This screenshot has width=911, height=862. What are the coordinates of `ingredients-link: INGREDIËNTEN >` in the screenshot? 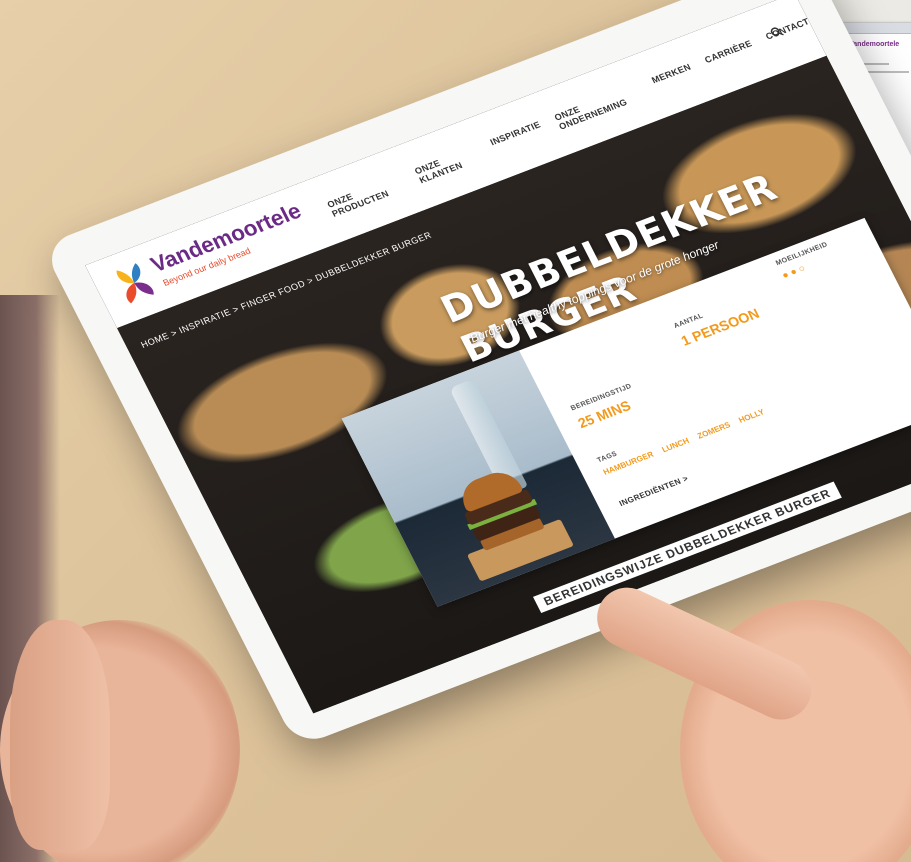 It's located at (654, 491).